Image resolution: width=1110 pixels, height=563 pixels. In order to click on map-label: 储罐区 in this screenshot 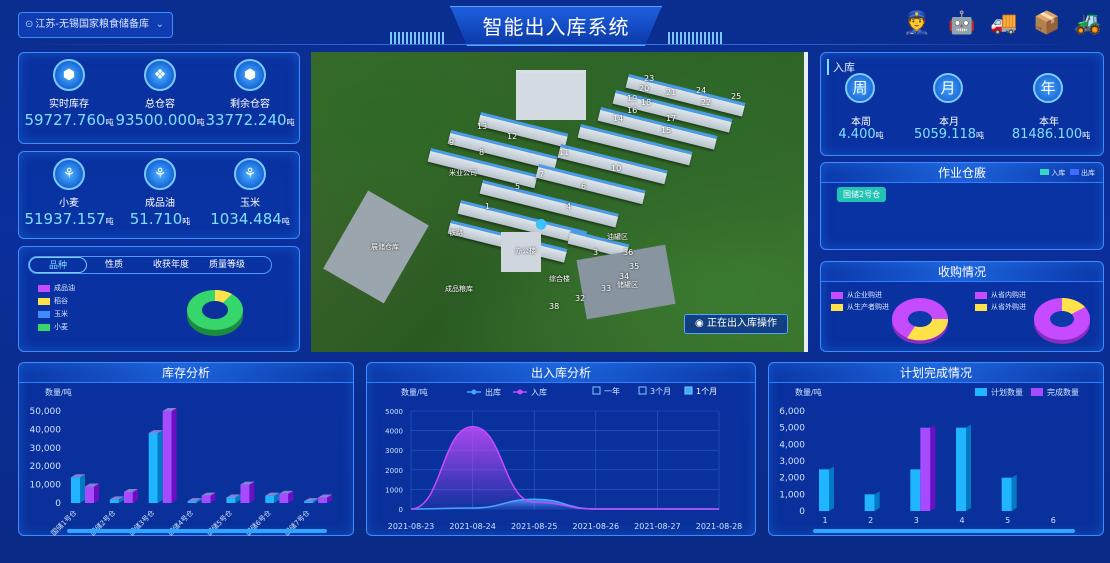, I will do `click(627, 285)`.